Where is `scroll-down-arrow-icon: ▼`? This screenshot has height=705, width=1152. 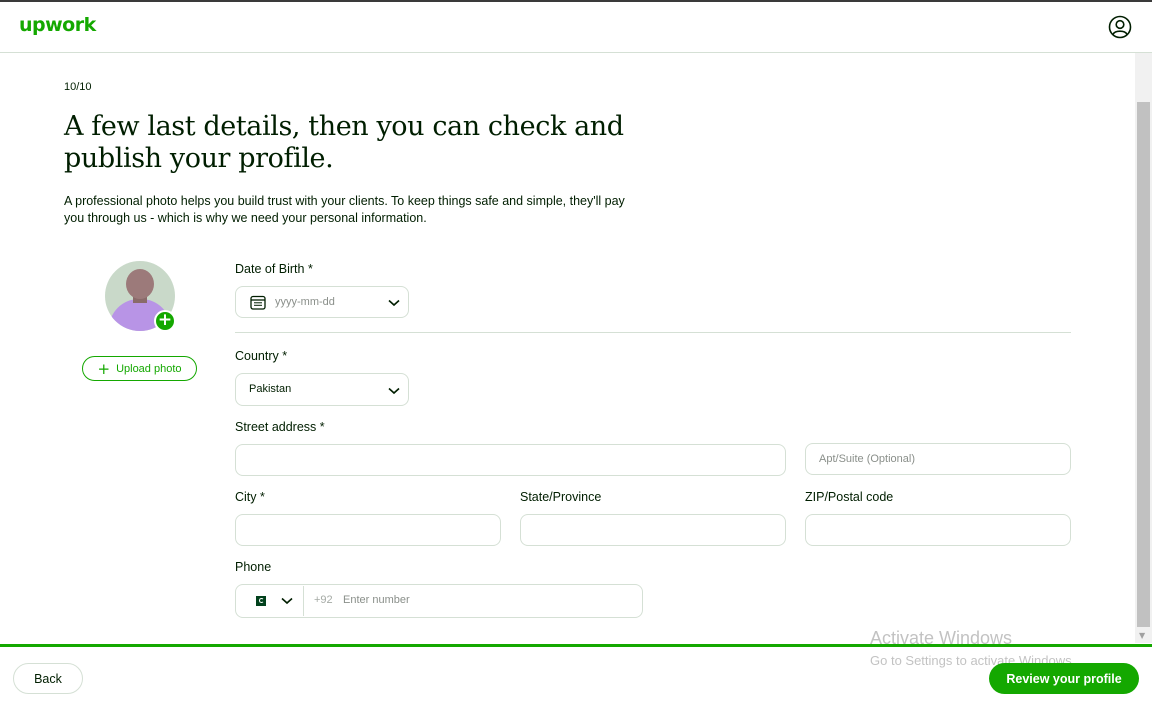
scroll-down-arrow-icon: ▼ is located at coordinates (1142, 635).